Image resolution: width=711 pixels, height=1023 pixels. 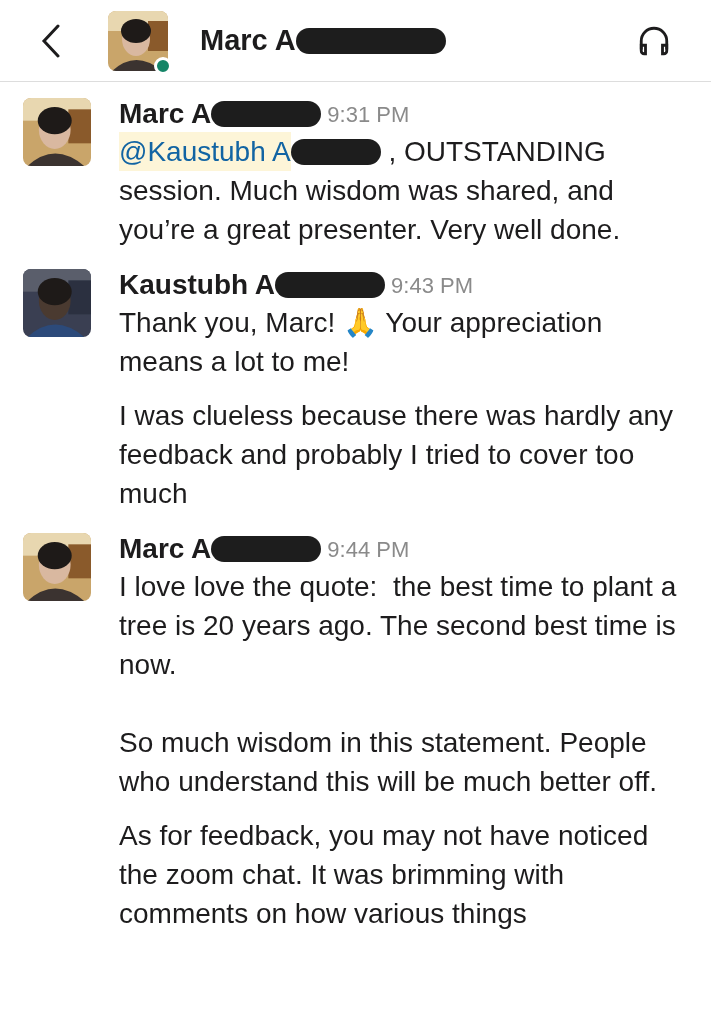 What do you see at coordinates (496, 152) in the screenshot?
I see `message-text: , OUTSTANDING` at bounding box center [496, 152].